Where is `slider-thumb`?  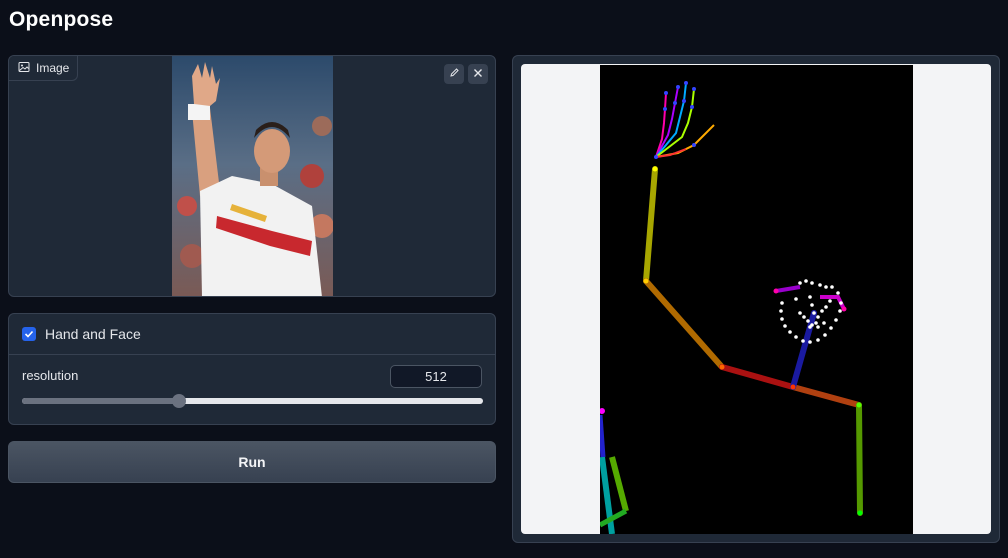 slider-thumb is located at coordinates (178, 401).